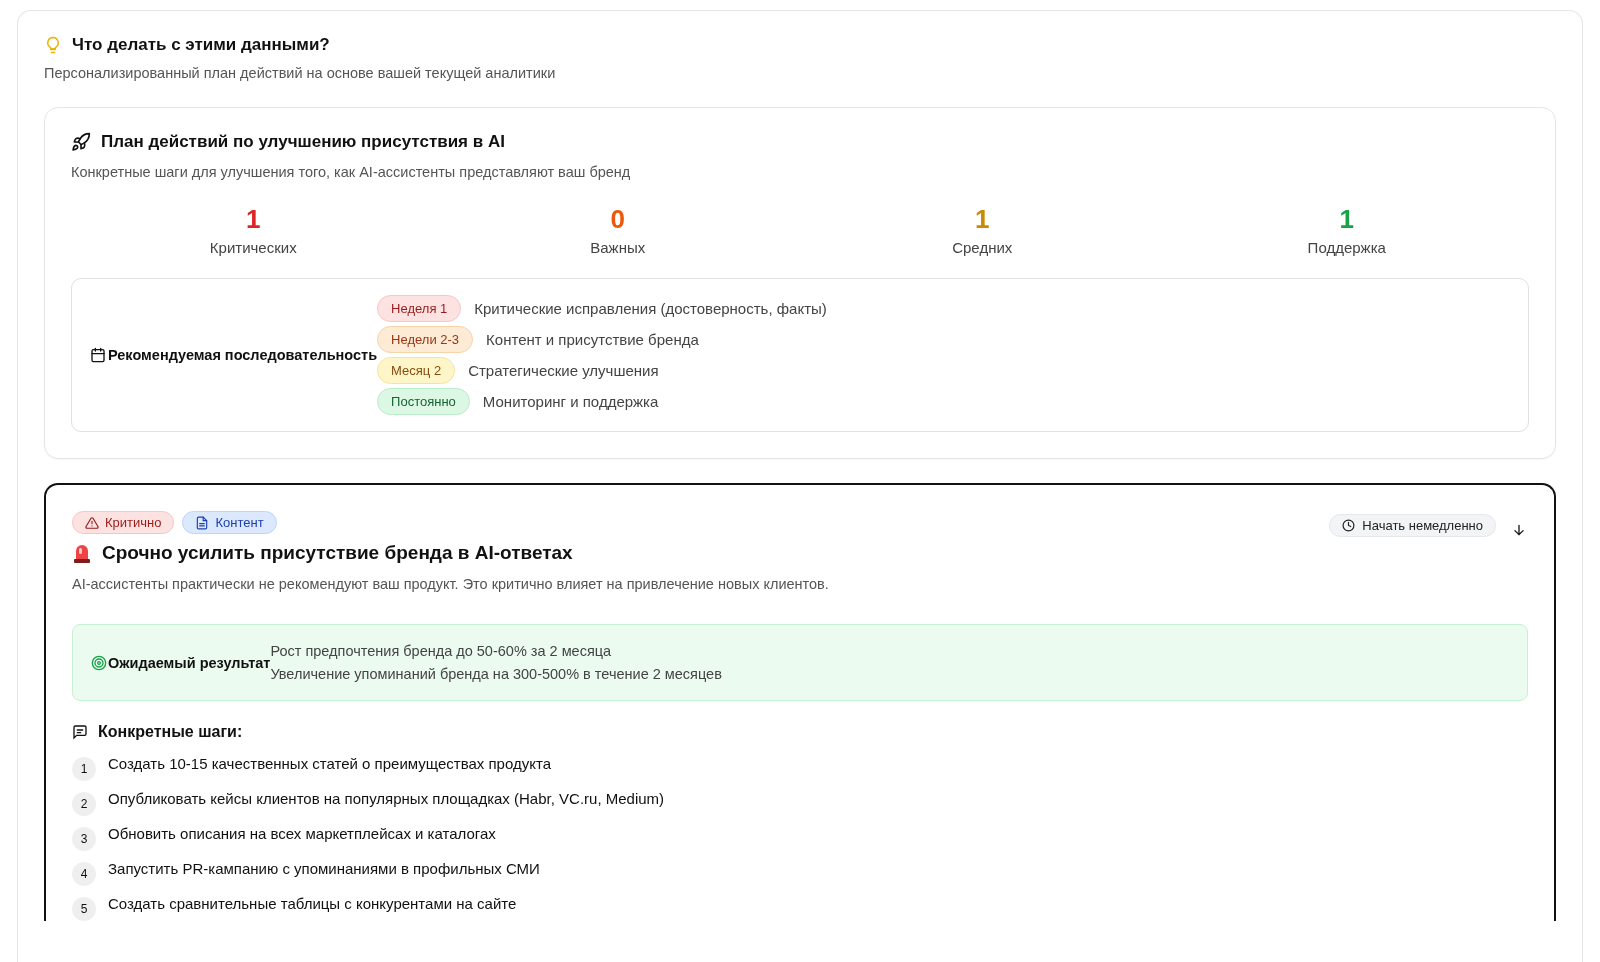  Describe the element at coordinates (201, 45) in the screenshot. I see `section-title: Что делать с этими данными?` at that location.